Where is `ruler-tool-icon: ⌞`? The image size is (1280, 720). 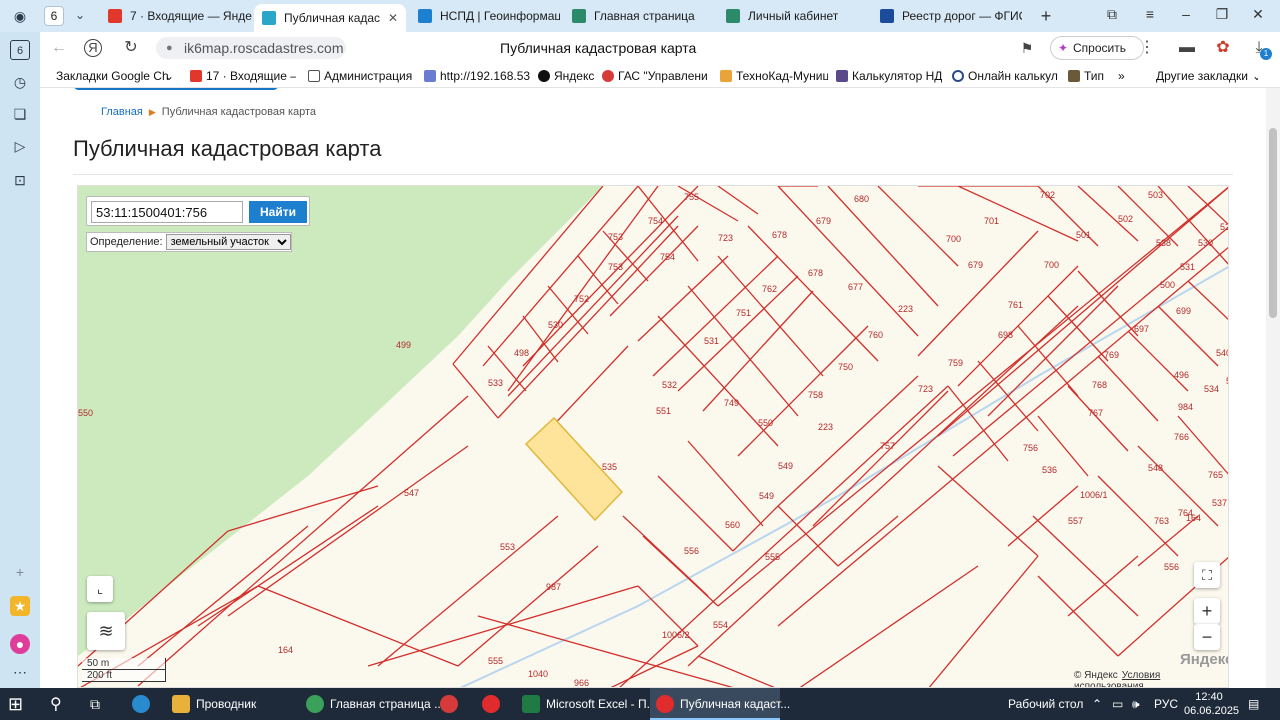 ruler-tool-icon: ⌞ is located at coordinates (100, 589).